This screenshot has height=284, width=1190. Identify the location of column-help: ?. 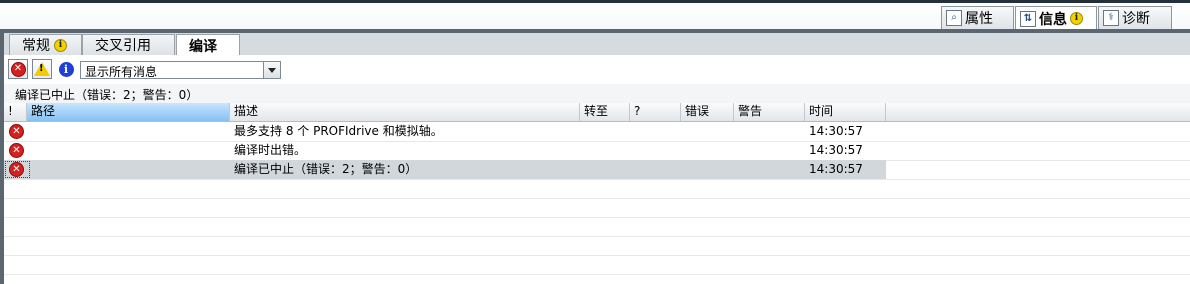
(655, 112).